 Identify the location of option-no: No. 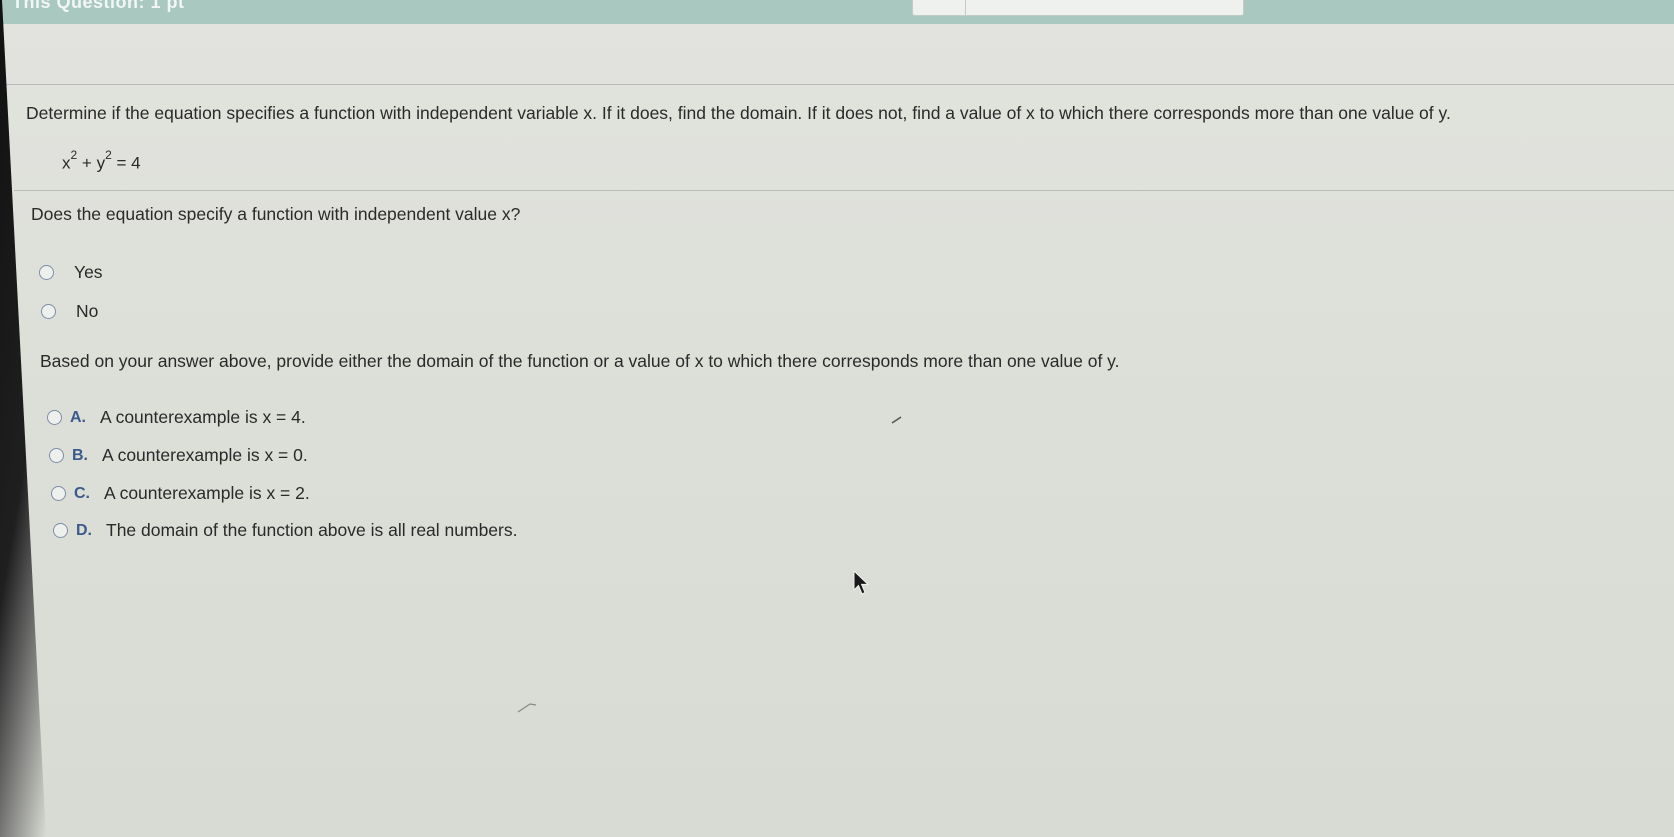
(69, 311).